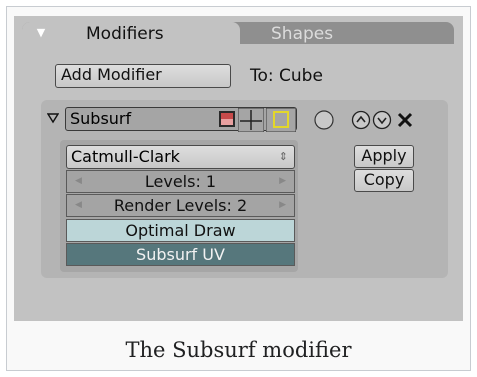  I want to click on subsurf-uv-toggle: Subsurf UV, so click(180, 254).